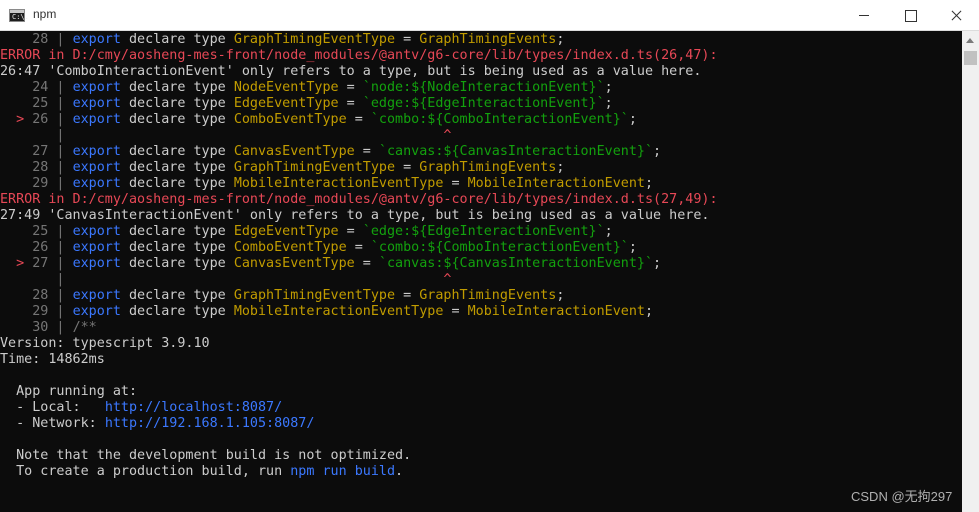  I want to click on terminal-text-segment: - Network:, so click(52, 423).